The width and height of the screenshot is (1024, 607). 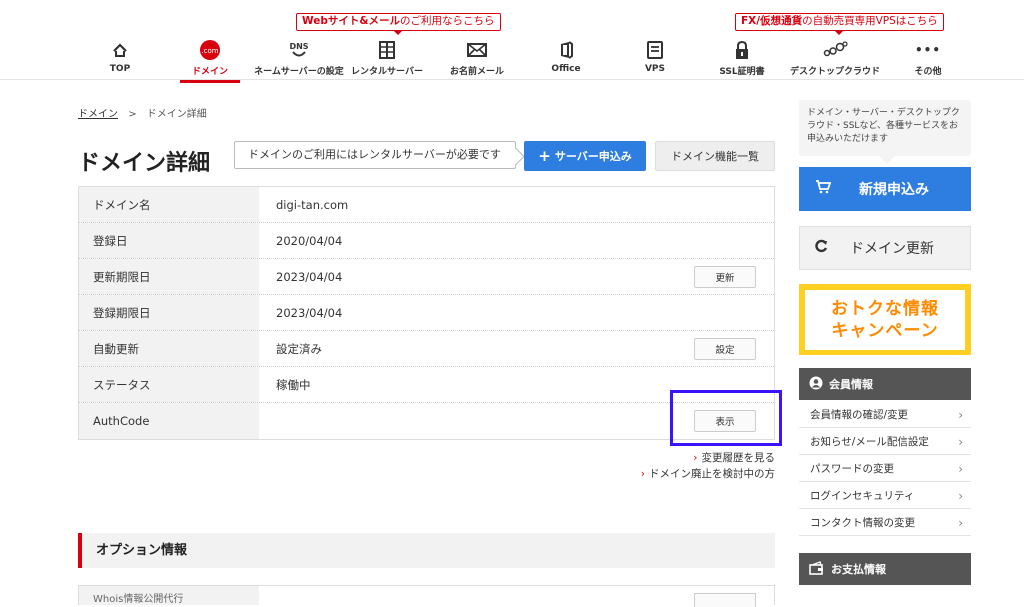 I want to click on lock-icon, so click(x=742, y=50).